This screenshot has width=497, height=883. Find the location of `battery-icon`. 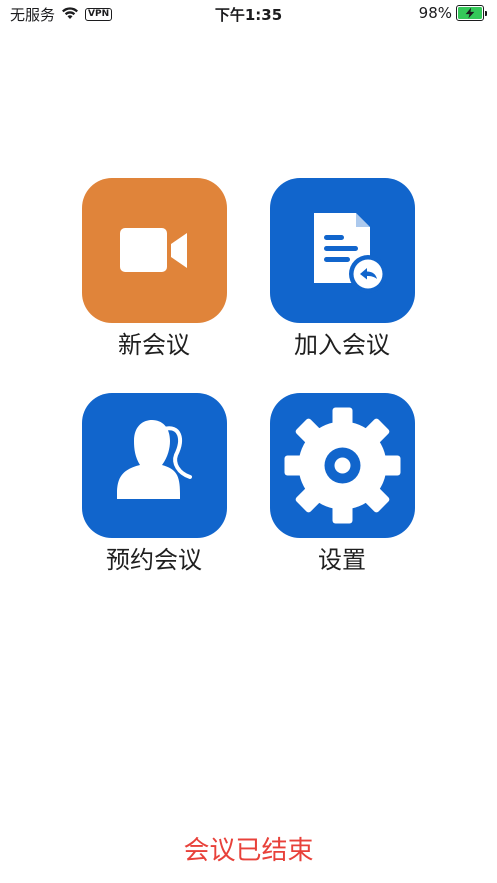

battery-icon is located at coordinates (471, 13).